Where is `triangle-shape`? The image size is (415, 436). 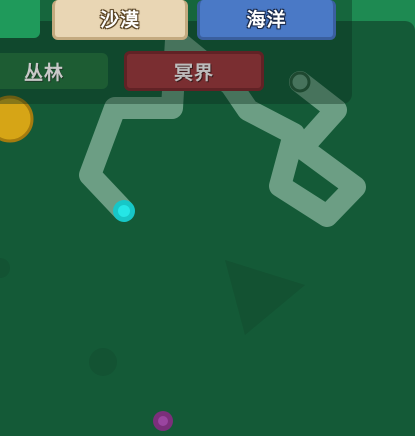 triangle-shape is located at coordinates (265, 297).